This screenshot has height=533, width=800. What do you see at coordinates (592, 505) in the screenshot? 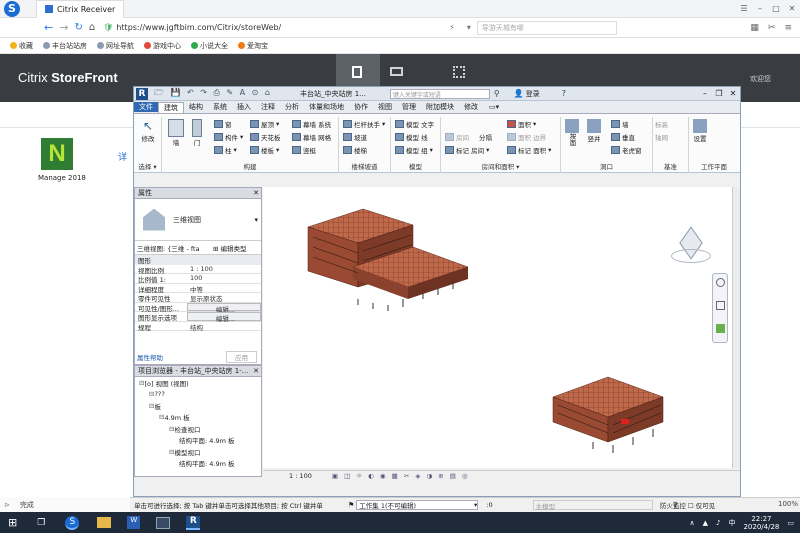
I see `model-dropdown: 主模型` at bounding box center [592, 505].